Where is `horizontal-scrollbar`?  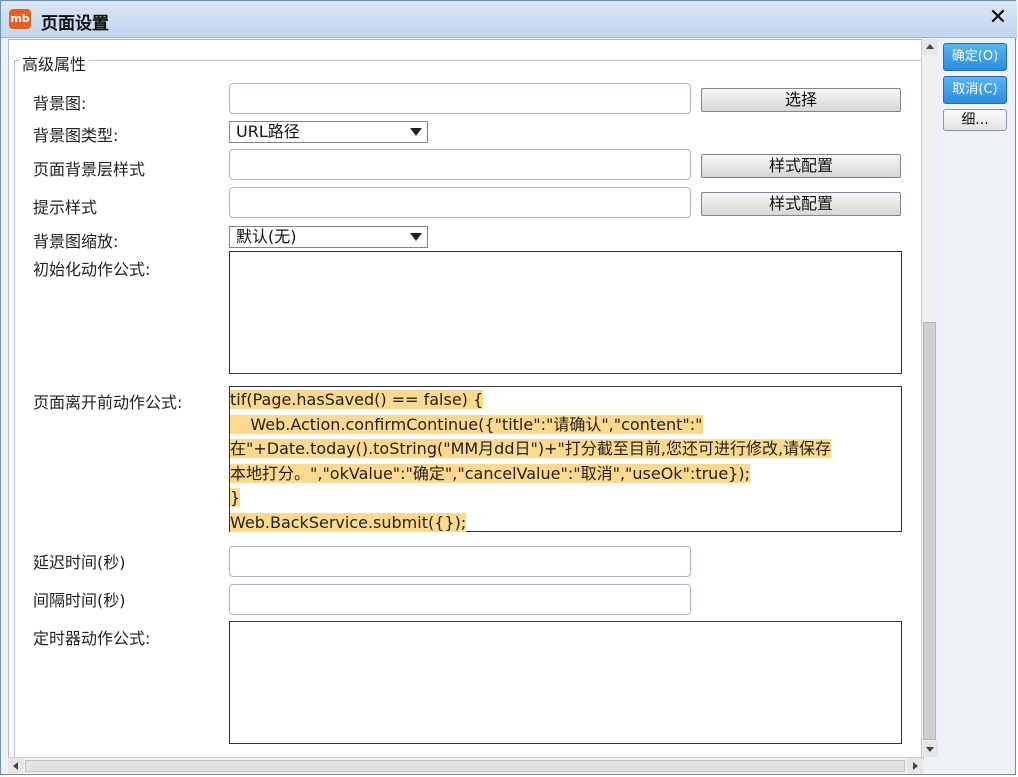 horizontal-scrollbar is located at coordinates (465, 765).